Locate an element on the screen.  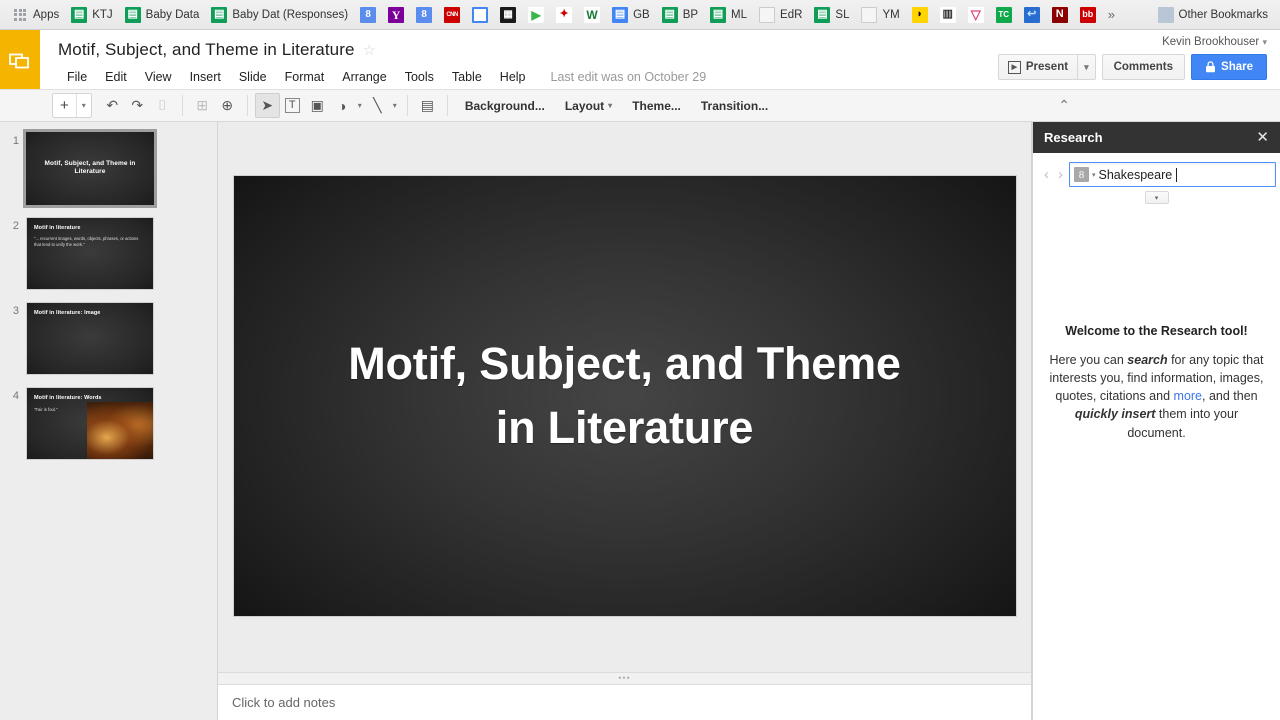
cnn-icon is located at coordinates (452, 14).